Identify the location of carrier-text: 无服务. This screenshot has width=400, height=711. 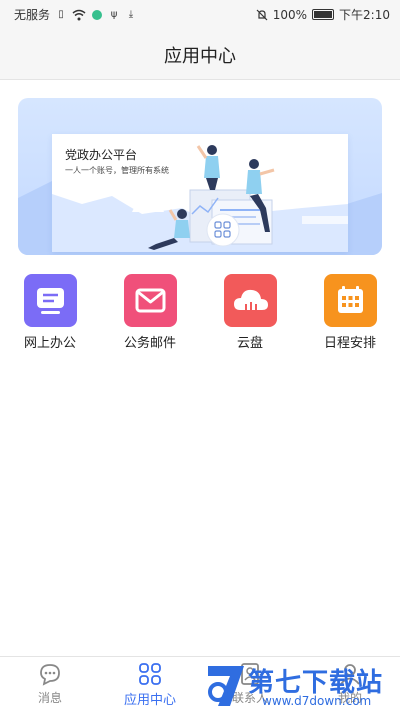
(32, 15).